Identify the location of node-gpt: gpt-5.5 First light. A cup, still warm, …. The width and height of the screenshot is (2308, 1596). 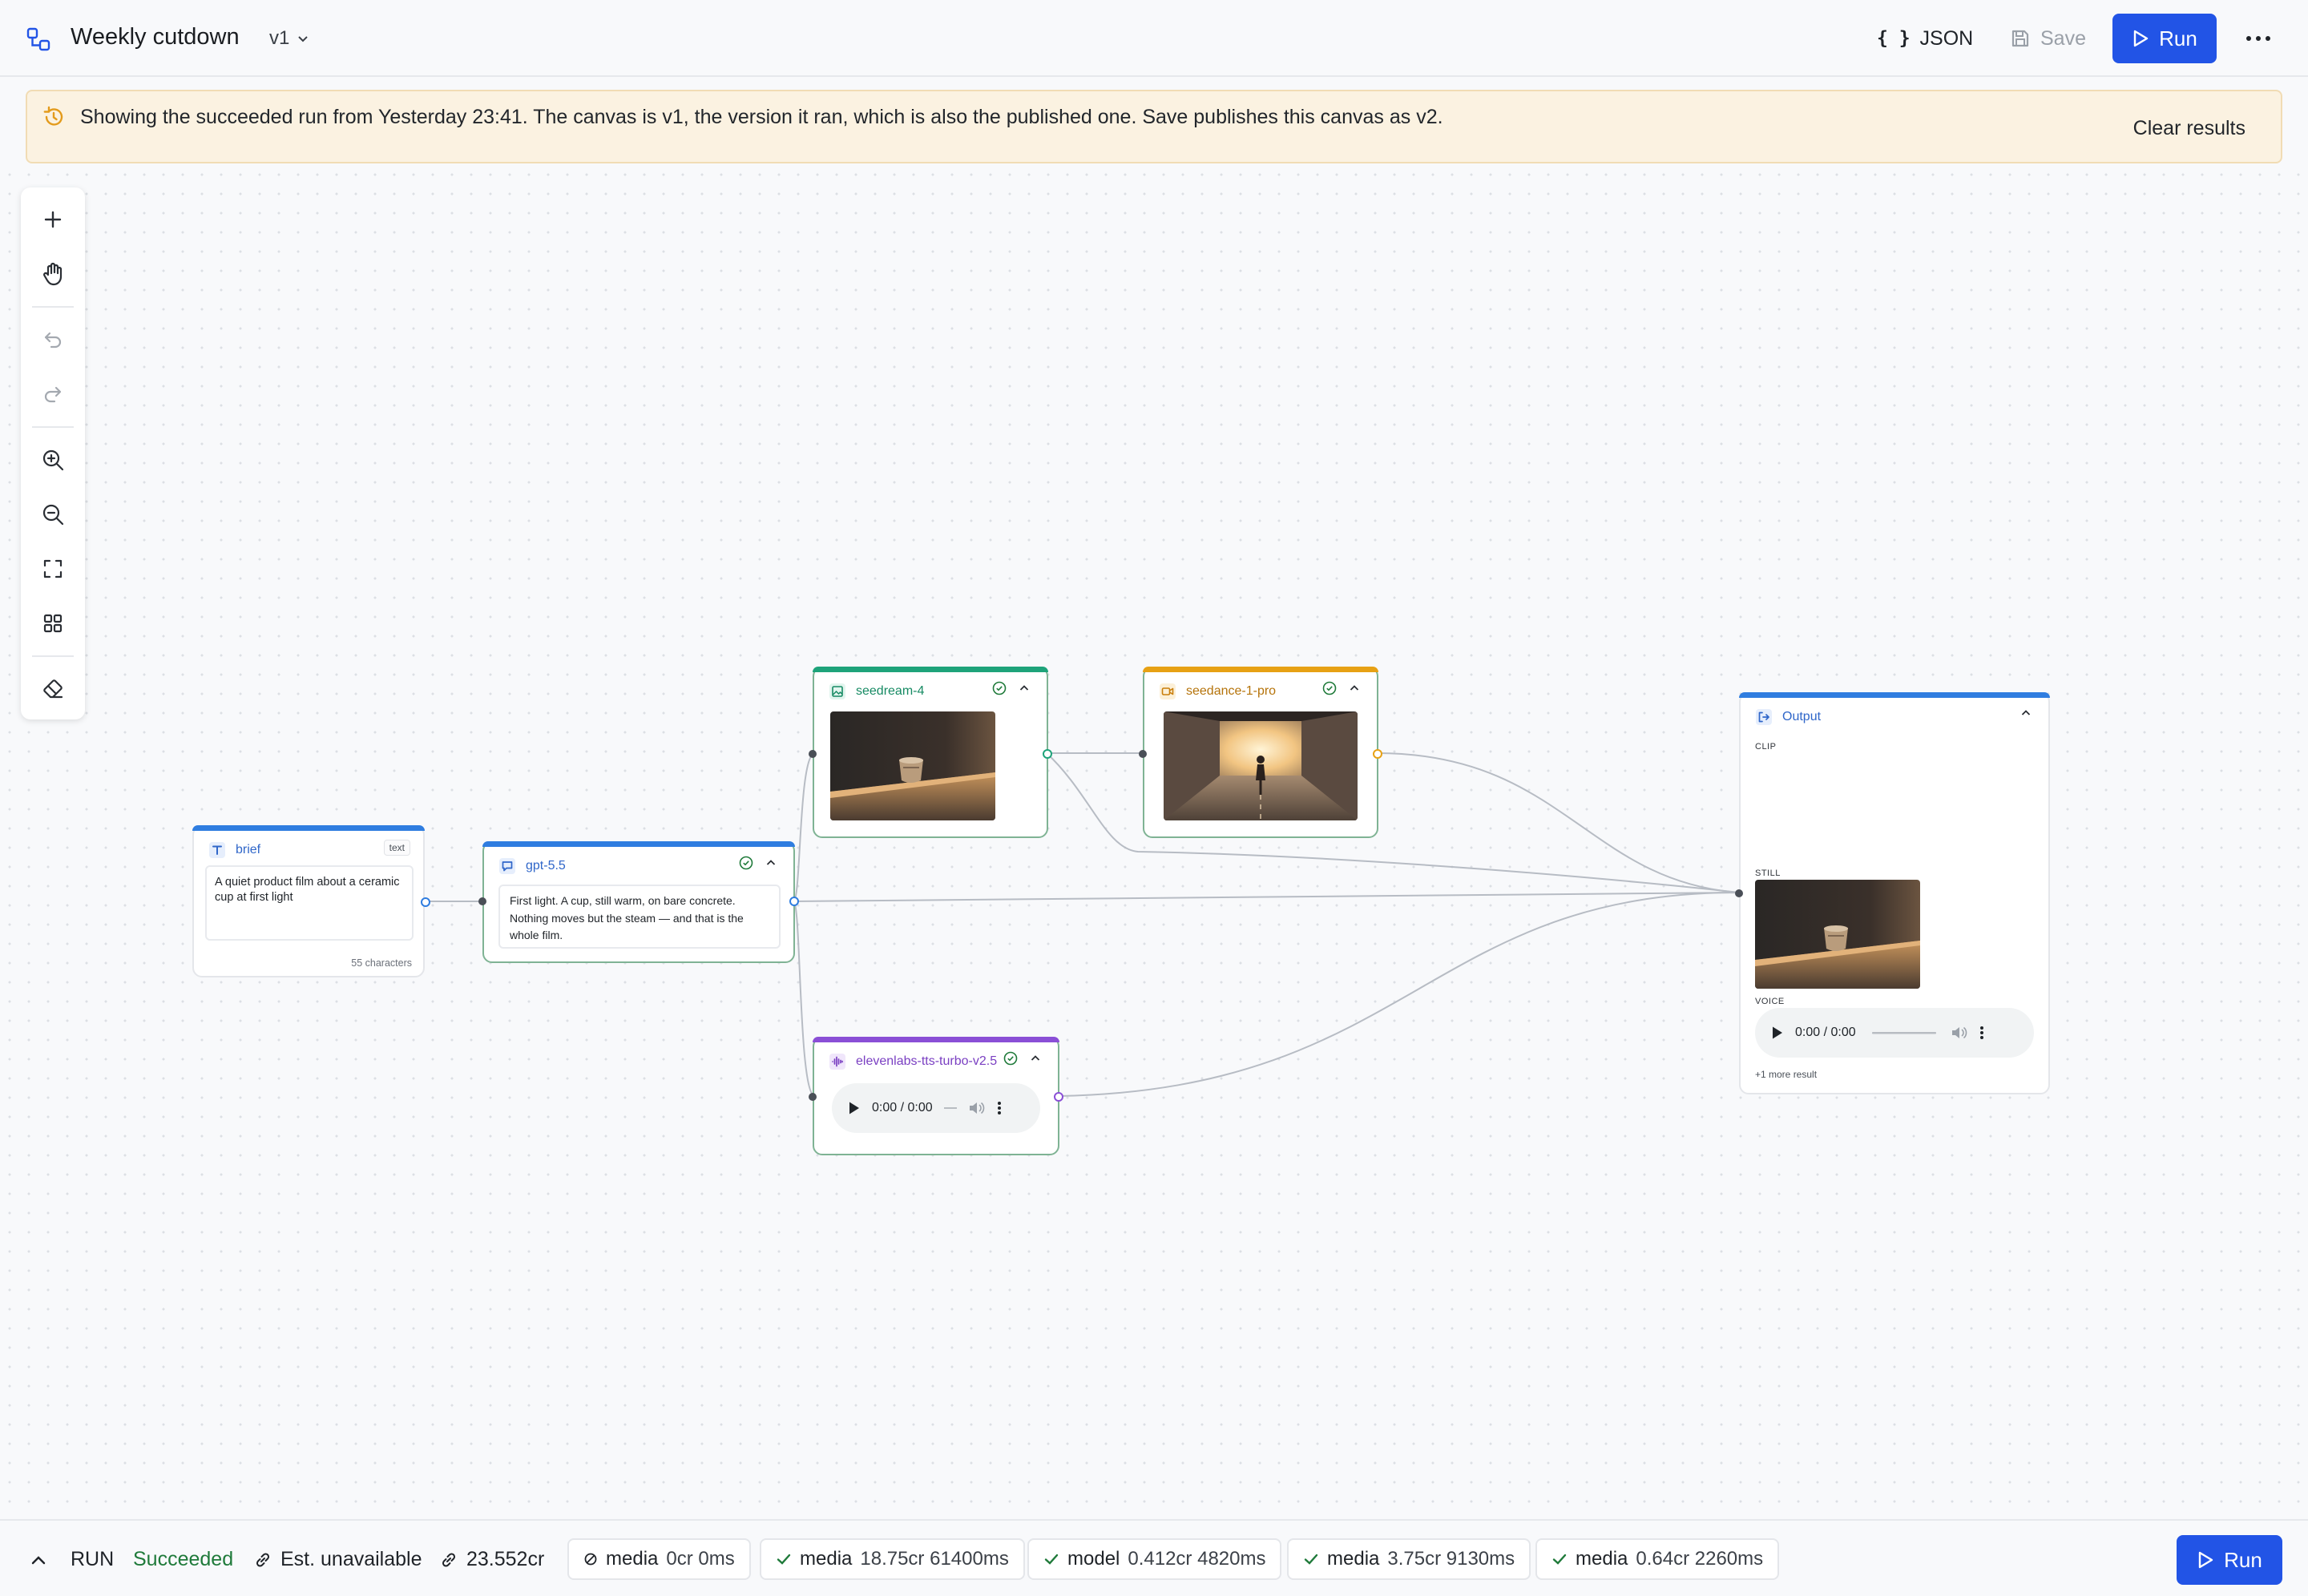
(638, 902).